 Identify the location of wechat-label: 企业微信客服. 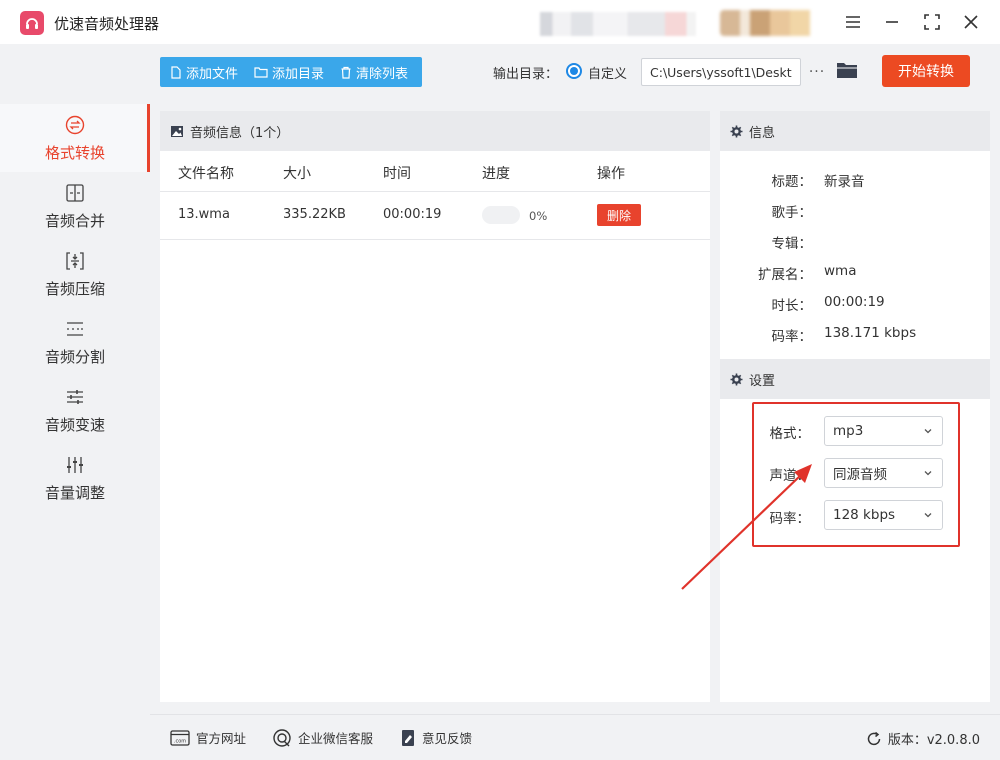
(336, 738).